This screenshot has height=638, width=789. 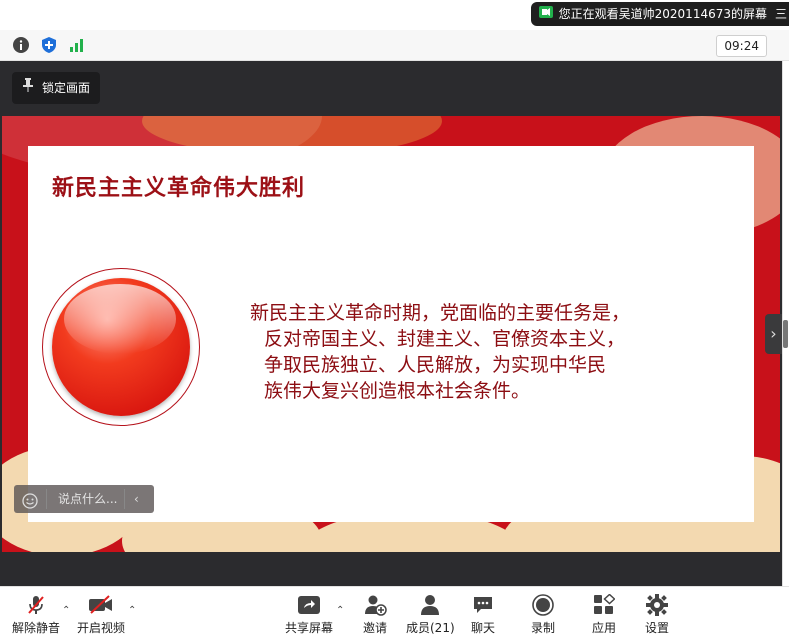 What do you see at coordinates (397, 391) in the screenshot?
I see `slide-line-4: 族伟大复兴创造根本社会条件。` at bounding box center [397, 391].